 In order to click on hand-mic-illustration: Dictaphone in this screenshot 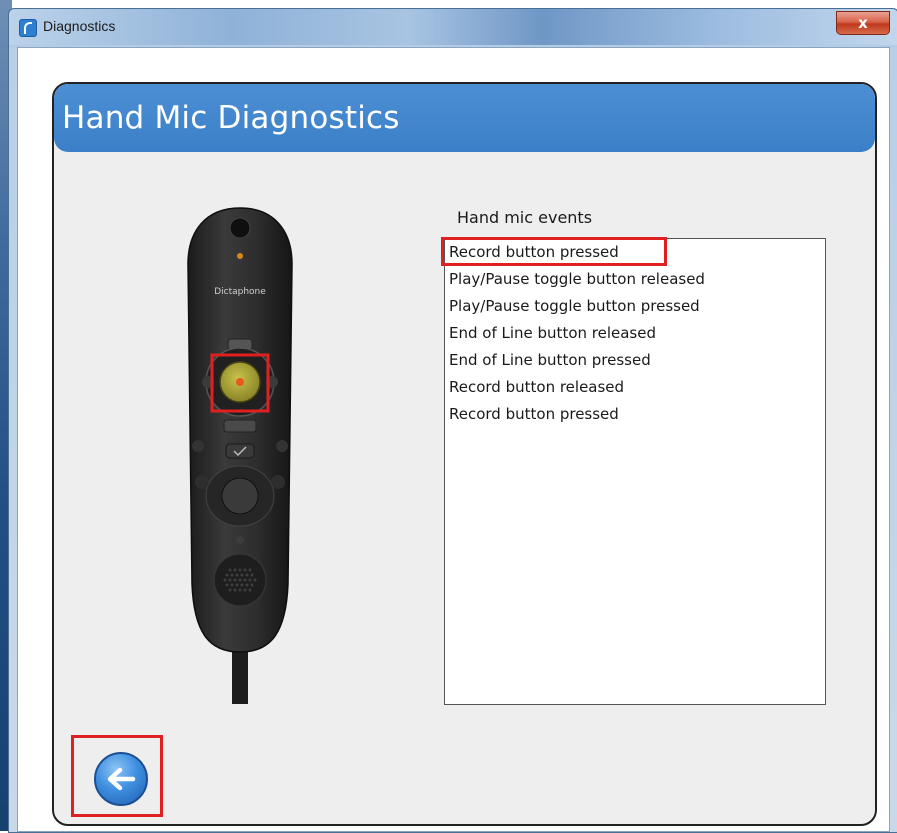, I will do `click(240, 455)`.